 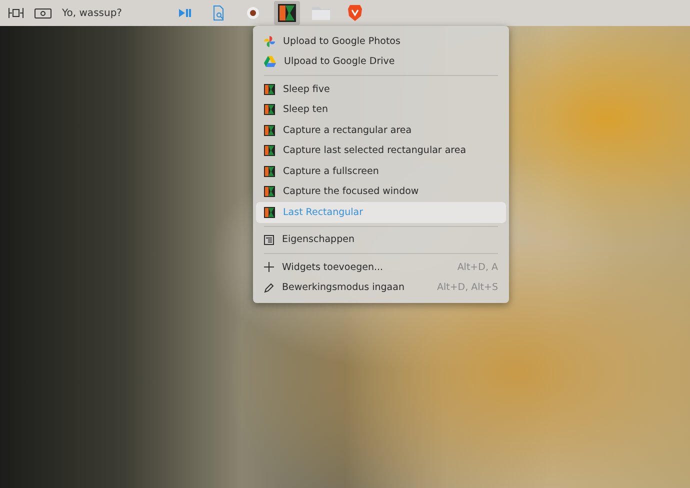 I want to click on menu-item: Capture the focused window, so click(x=381, y=192).